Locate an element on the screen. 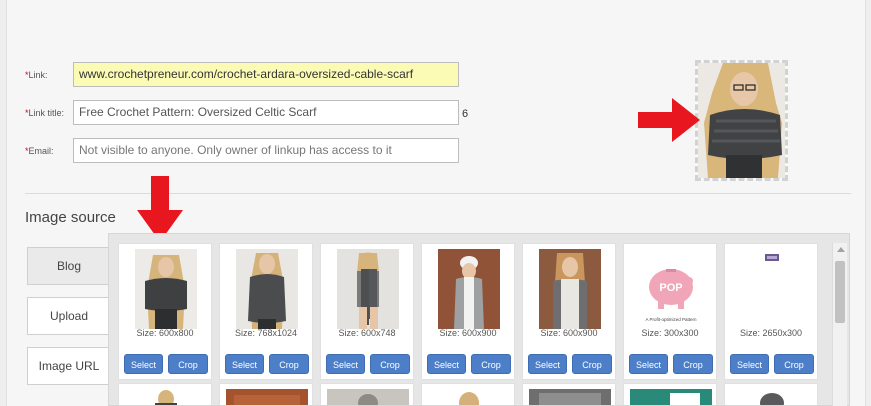 The image size is (871, 406). preview-photo is located at coordinates (741, 120).